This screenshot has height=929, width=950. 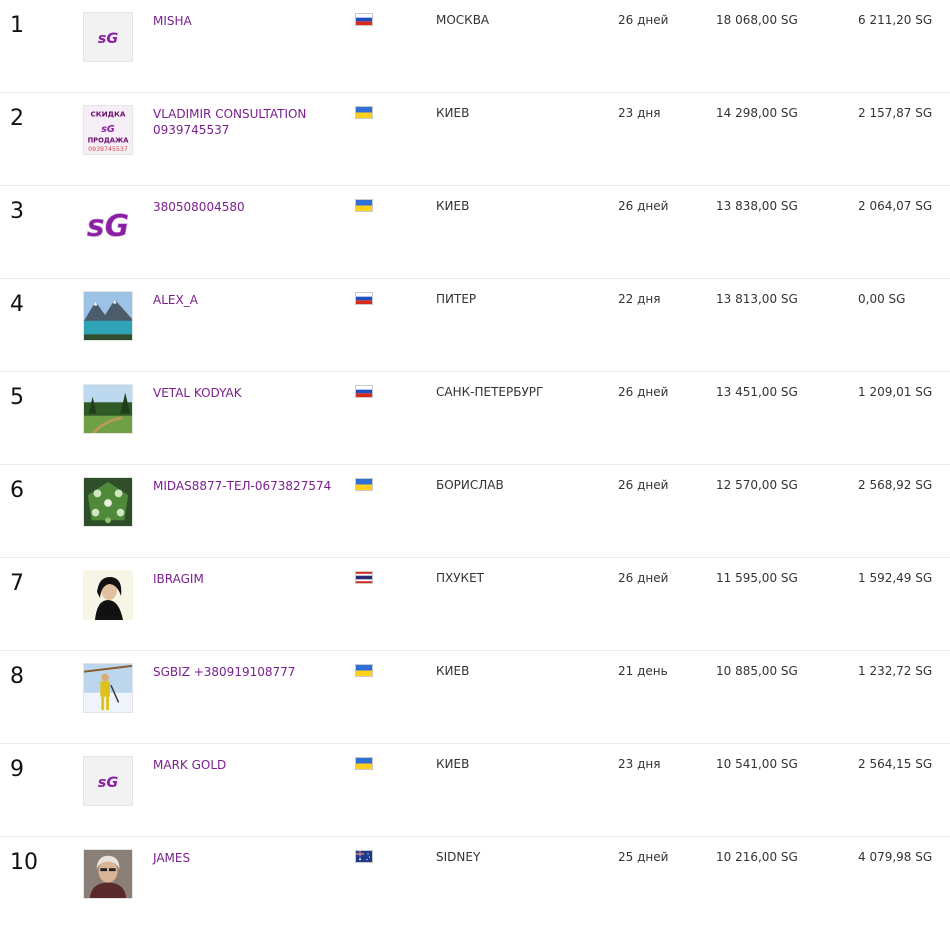 I want to click on total-amount: 11 595,00 SG, so click(x=757, y=578).